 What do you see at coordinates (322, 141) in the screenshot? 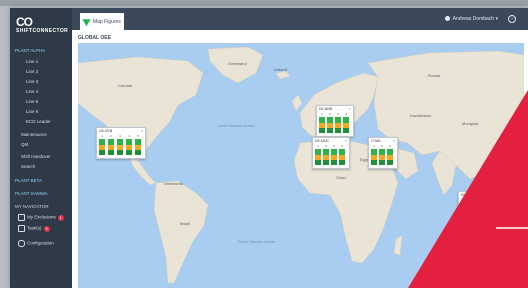
I see `plant-name: DE-MUC` at bounding box center [322, 141].